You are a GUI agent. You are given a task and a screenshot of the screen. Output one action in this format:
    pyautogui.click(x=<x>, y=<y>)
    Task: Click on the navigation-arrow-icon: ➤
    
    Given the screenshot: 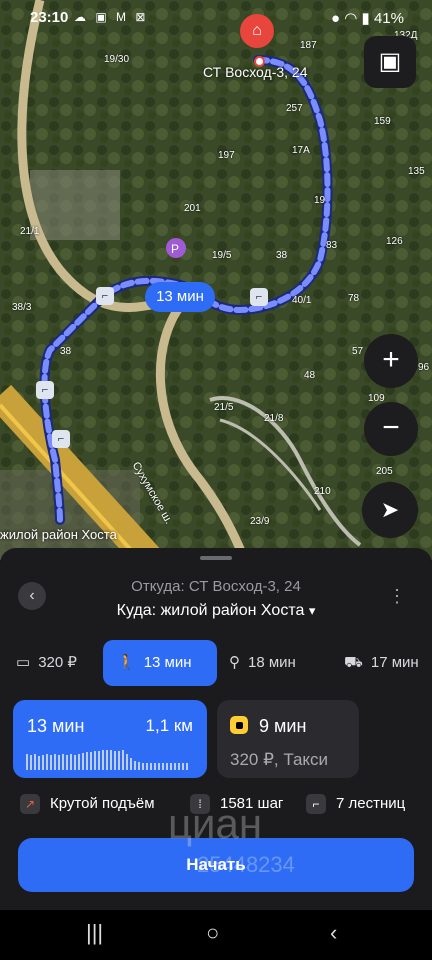 What is the action you would take?
    pyautogui.click(x=390, y=509)
    